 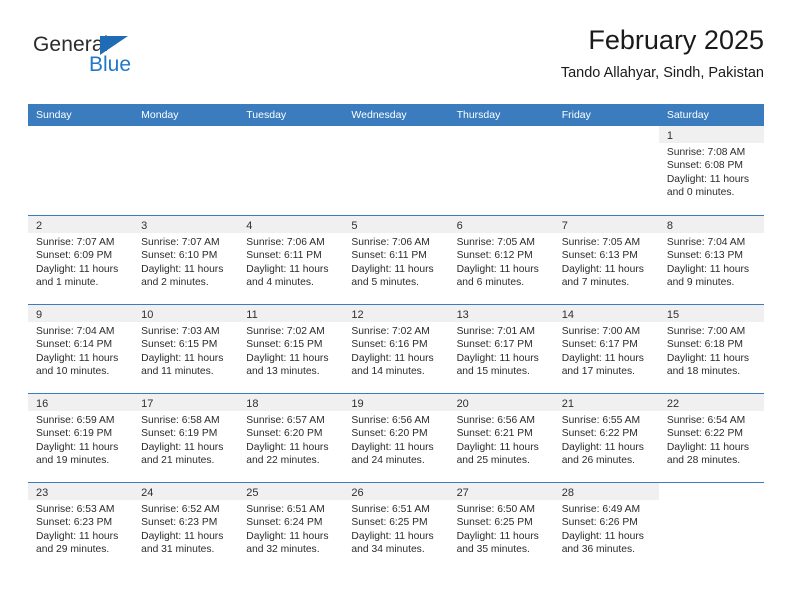 I want to click on day-number: 6, so click(x=459, y=226).